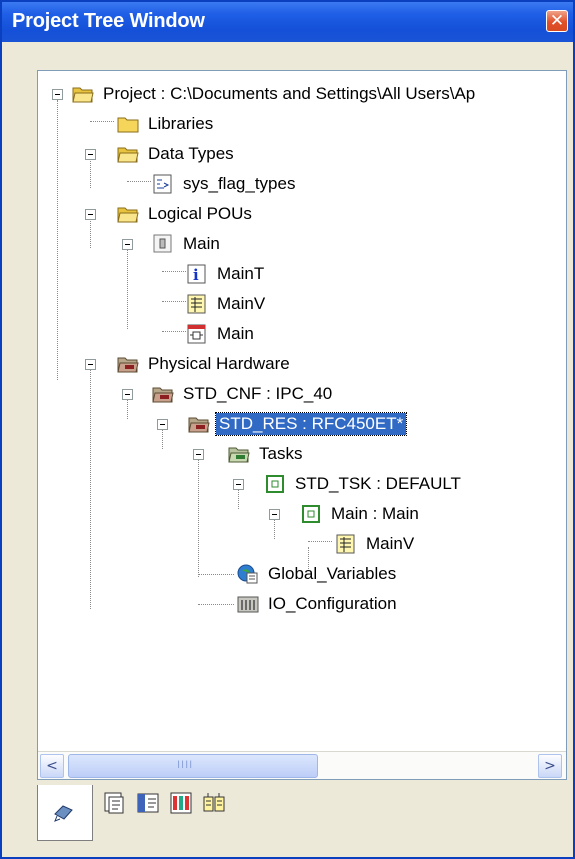  I want to click on tab-2-icon, so click(115, 806).